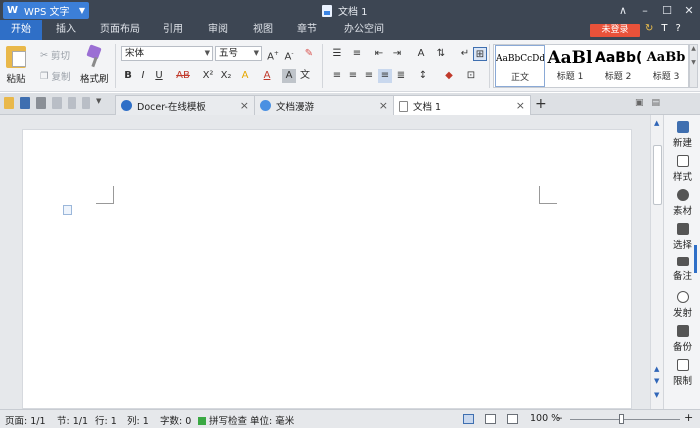  I want to click on zoom-in-button: +, so click(688, 417).